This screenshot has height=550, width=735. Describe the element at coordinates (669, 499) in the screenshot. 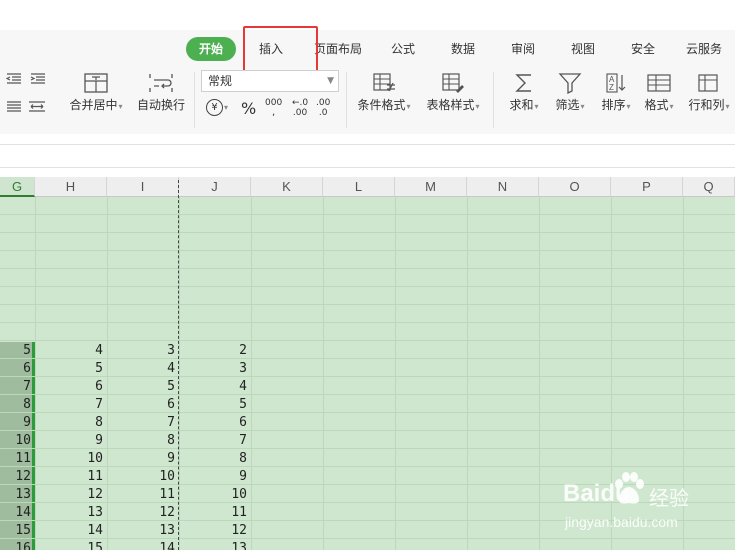

I see `watermark-brand-cn: 经验` at that location.